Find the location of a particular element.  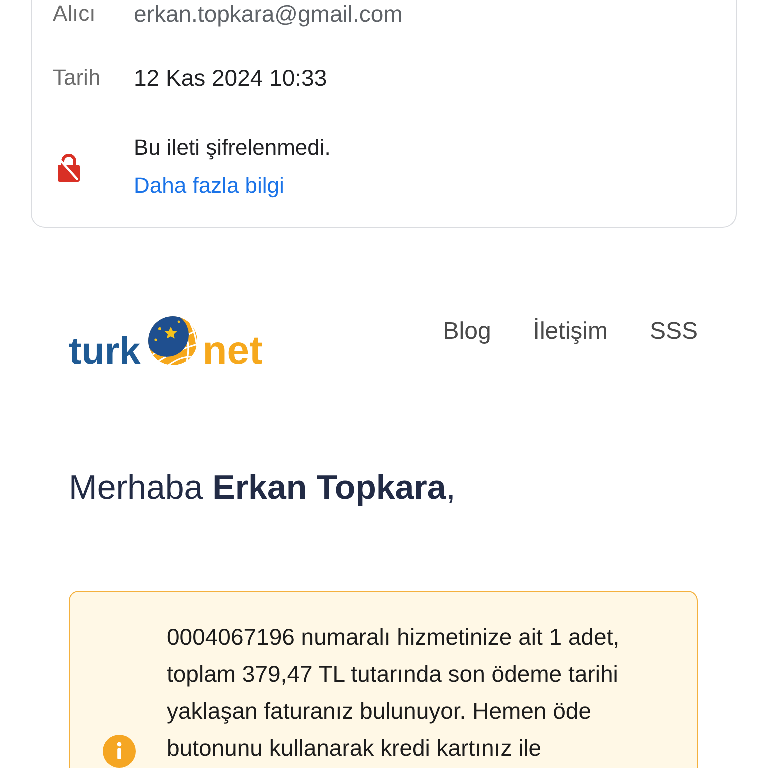

learn-more-link: Daha fazla bilgi is located at coordinates (209, 186).